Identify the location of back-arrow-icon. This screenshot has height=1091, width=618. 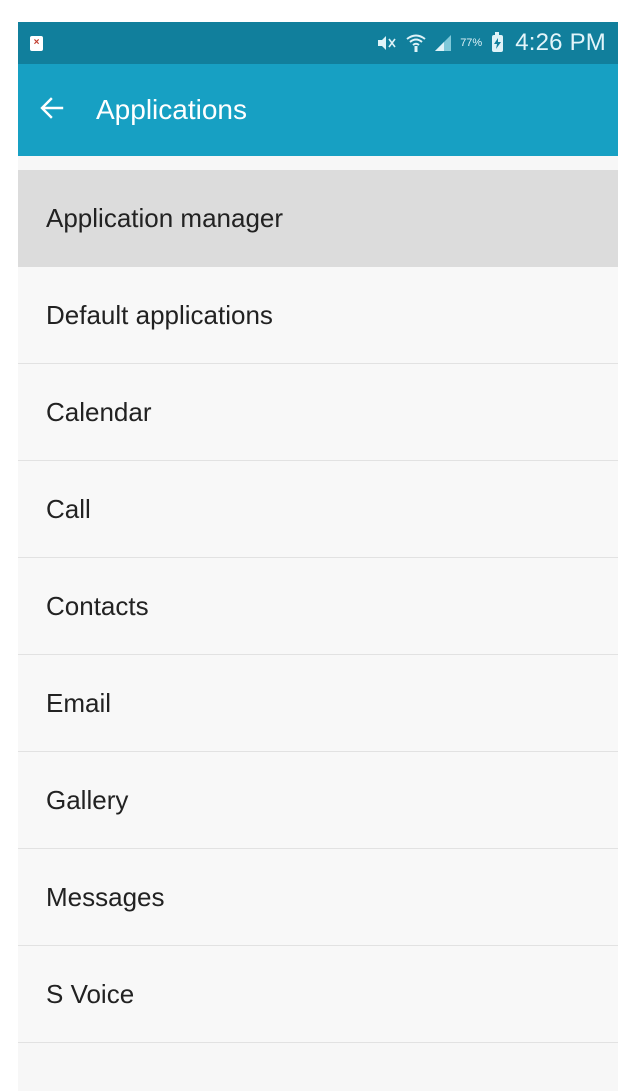
(52, 110).